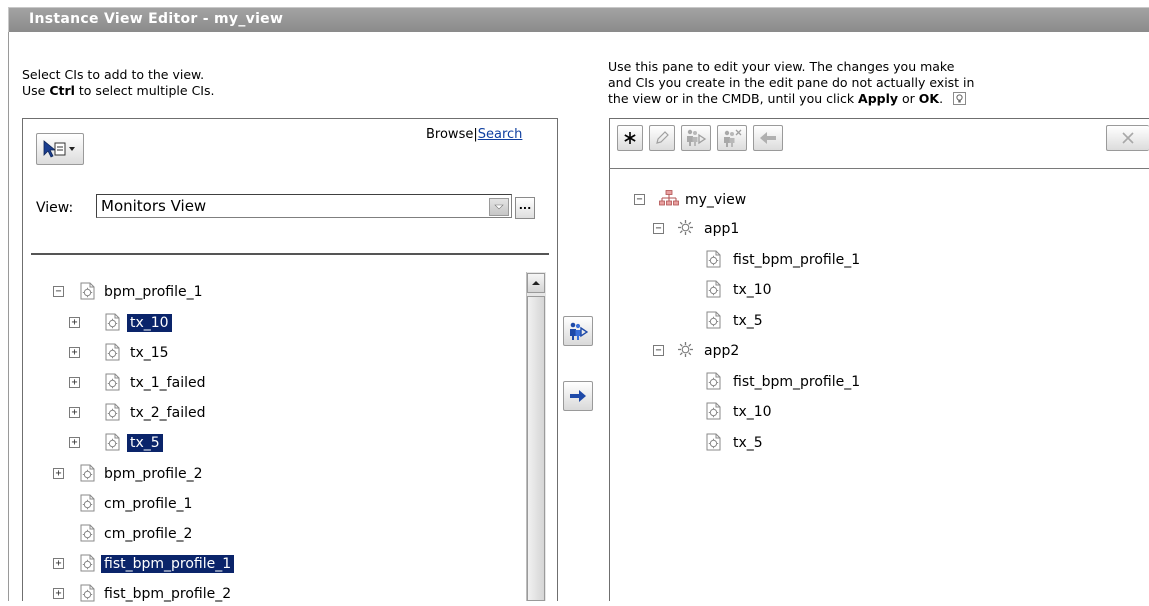 The width and height of the screenshot is (1149, 606). Describe the element at coordinates (8, 316) in the screenshot. I see `window-border` at that location.